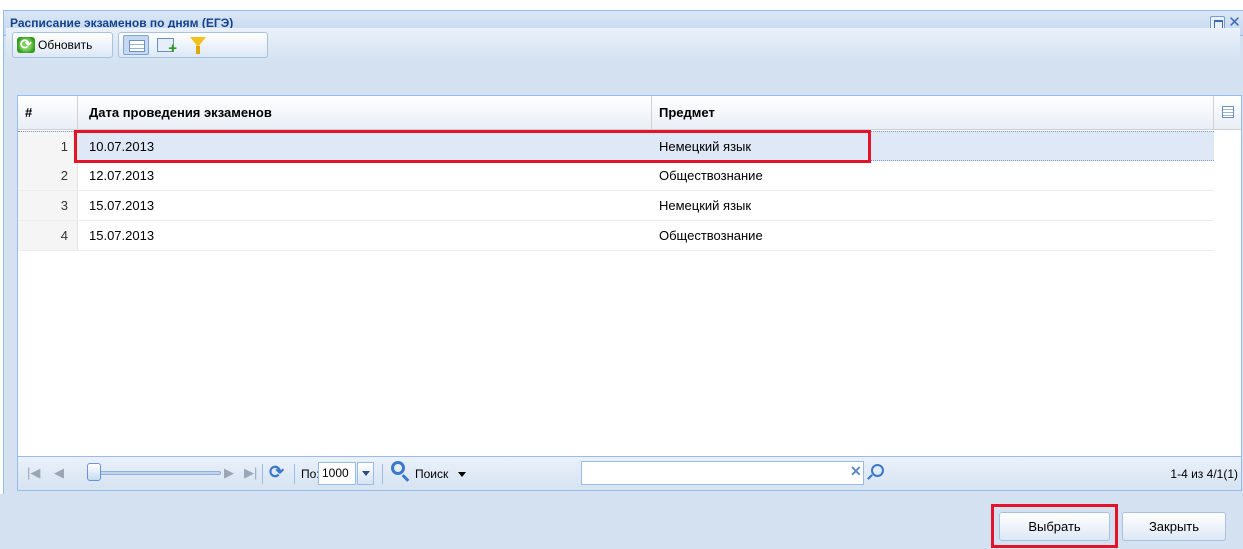 The image size is (1243, 549). I want to click on prev-page-icon: ◀, so click(59, 473).